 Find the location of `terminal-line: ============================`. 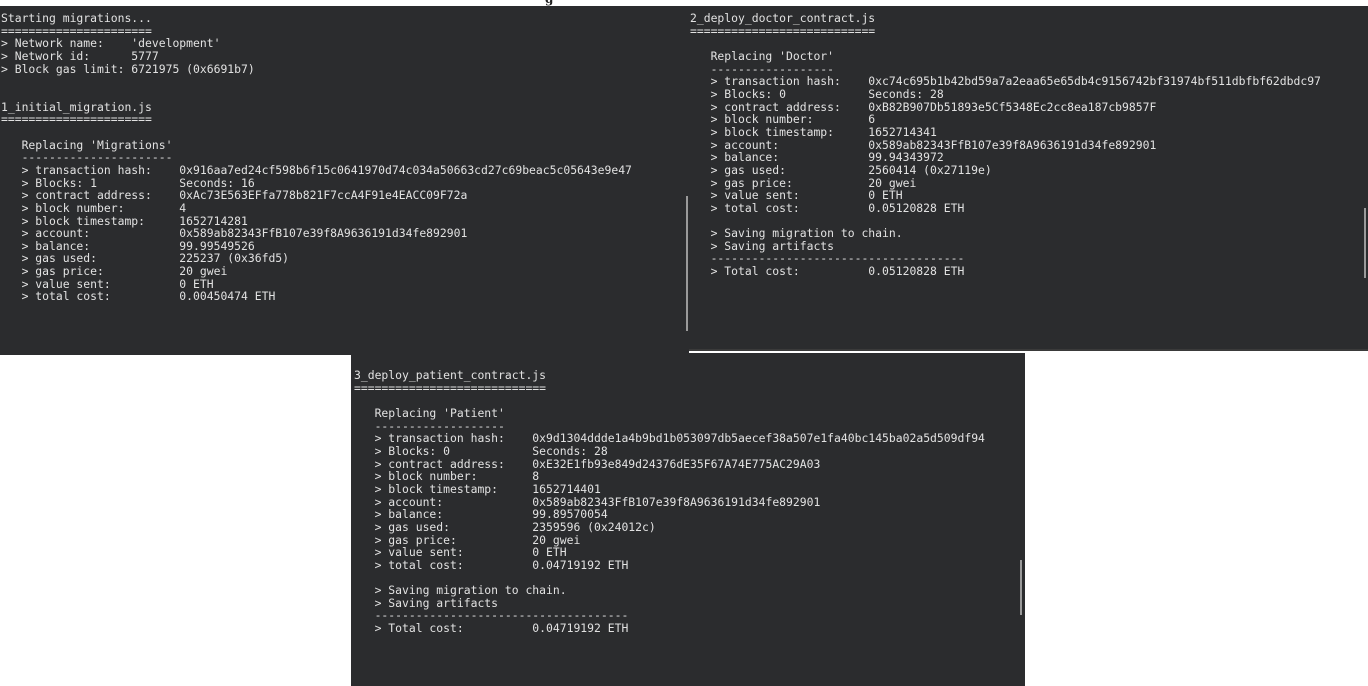

terminal-line: ============================ is located at coordinates (450, 387).